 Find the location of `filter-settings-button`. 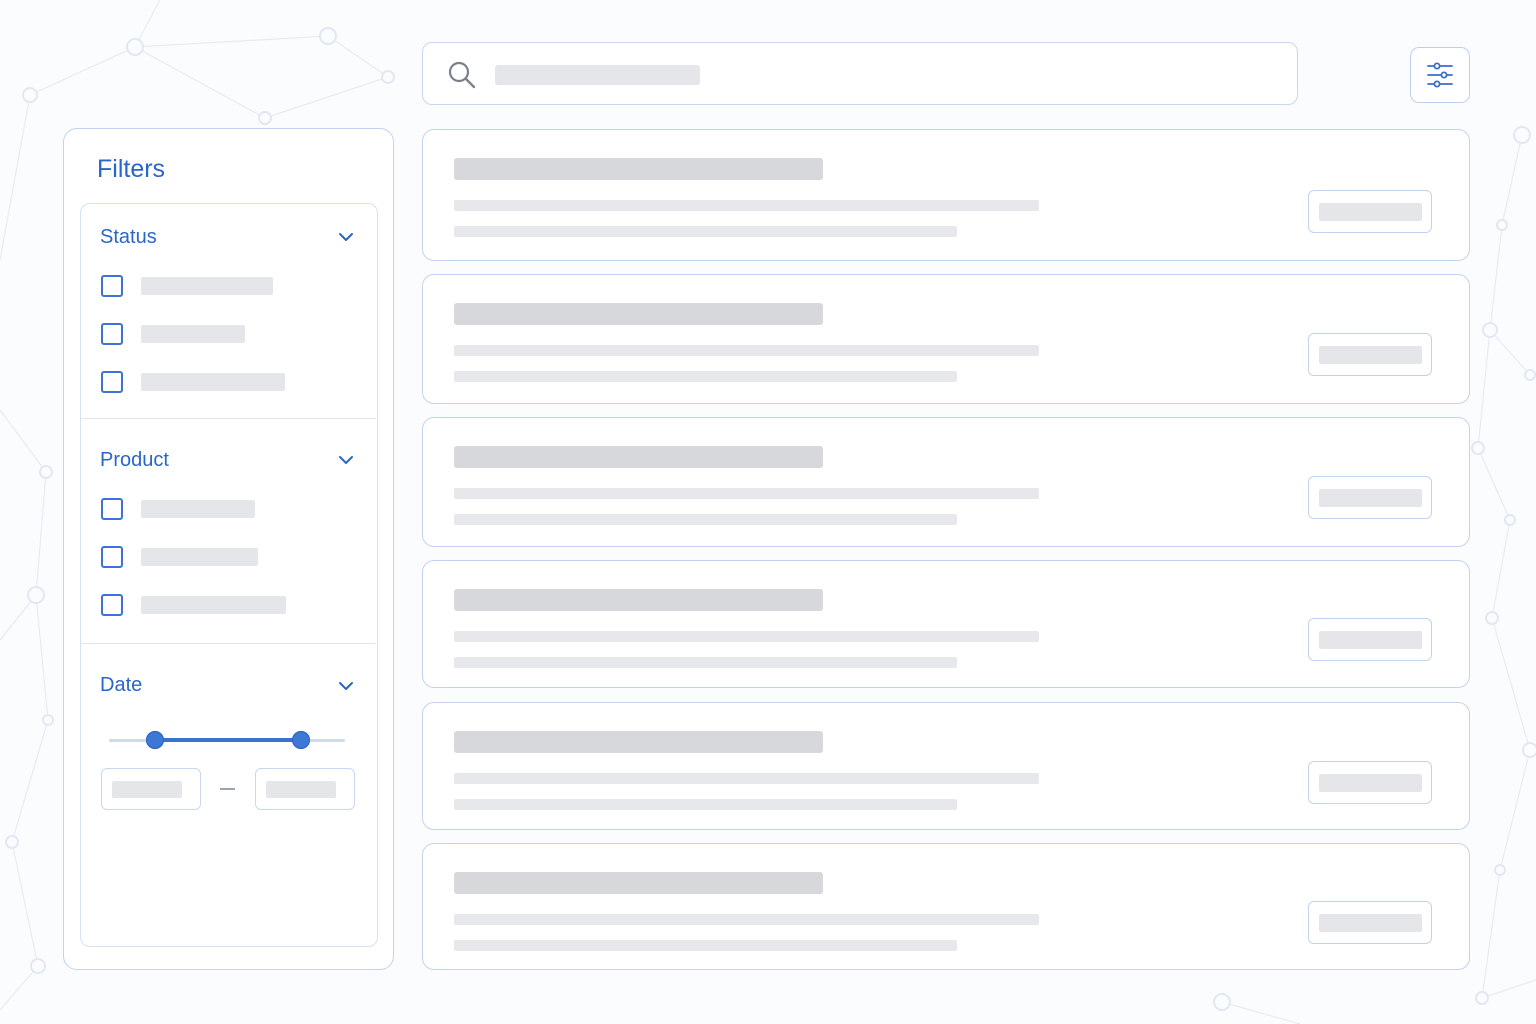

filter-settings-button is located at coordinates (1440, 75).